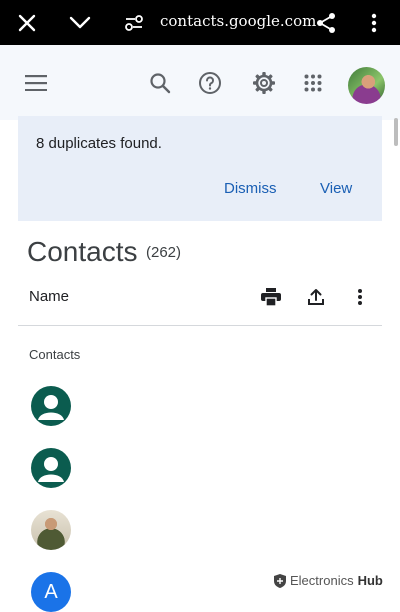  I want to click on avatar-letter: A, so click(51, 591).